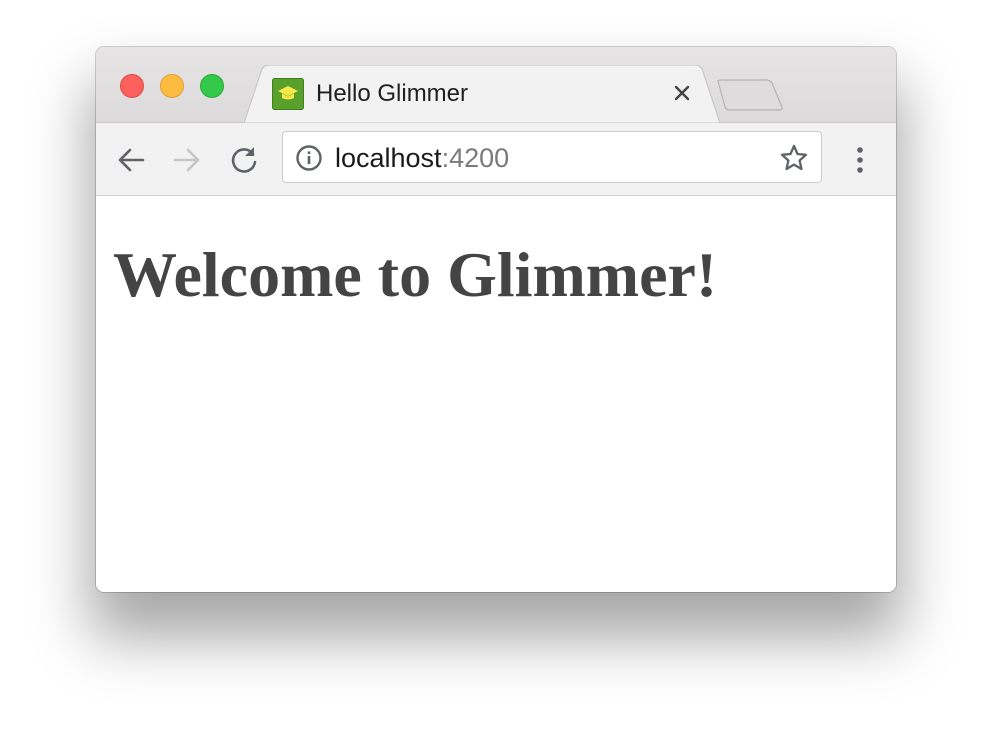 The image size is (1008, 752). What do you see at coordinates (131, 160) in the screenshot?
I see `back-arrow-icon` at bounding box center [131, 160].